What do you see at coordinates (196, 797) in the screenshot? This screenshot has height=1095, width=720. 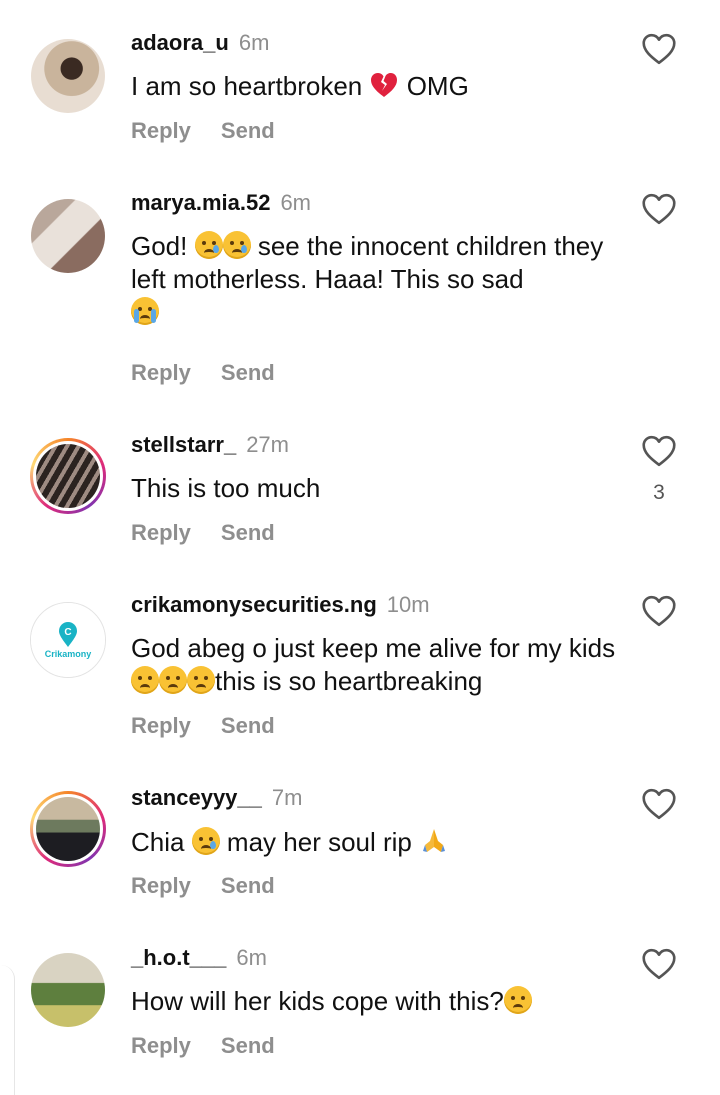 I see `comment-username: stanceyyy__` at bounding box center [196, 797].